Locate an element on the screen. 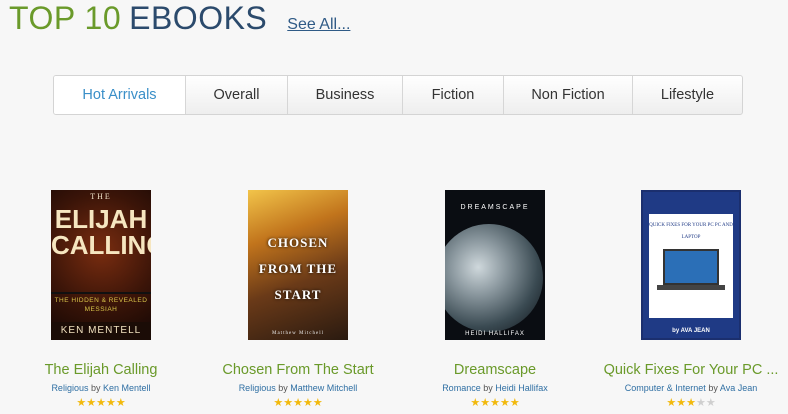 This screenshot has width=788, height=414. cover-title: QUICK FIXES FOR YOUR PC PC AND LAPTOP is located at coordinates (691, 231).